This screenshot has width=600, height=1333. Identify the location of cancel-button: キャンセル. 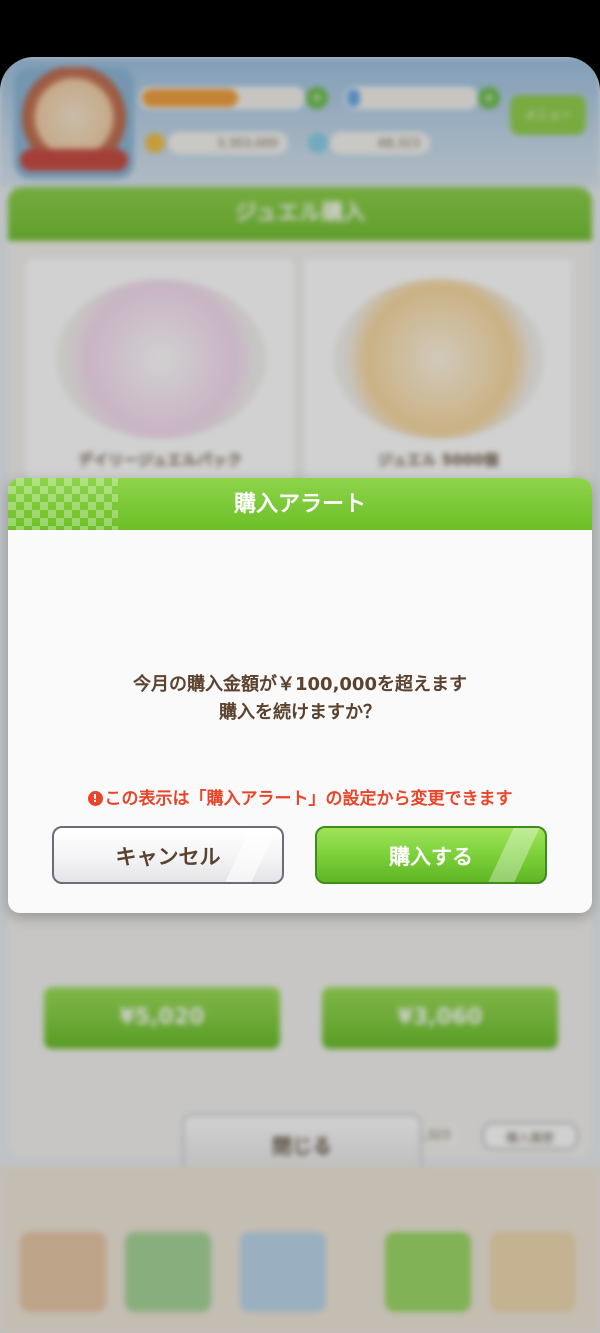
(168, 855).